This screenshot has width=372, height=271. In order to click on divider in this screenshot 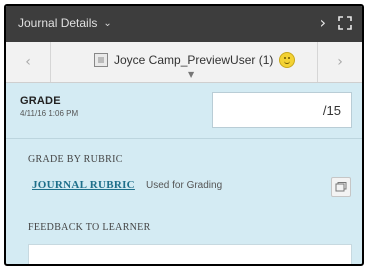, I will do `click(184, 138)`.